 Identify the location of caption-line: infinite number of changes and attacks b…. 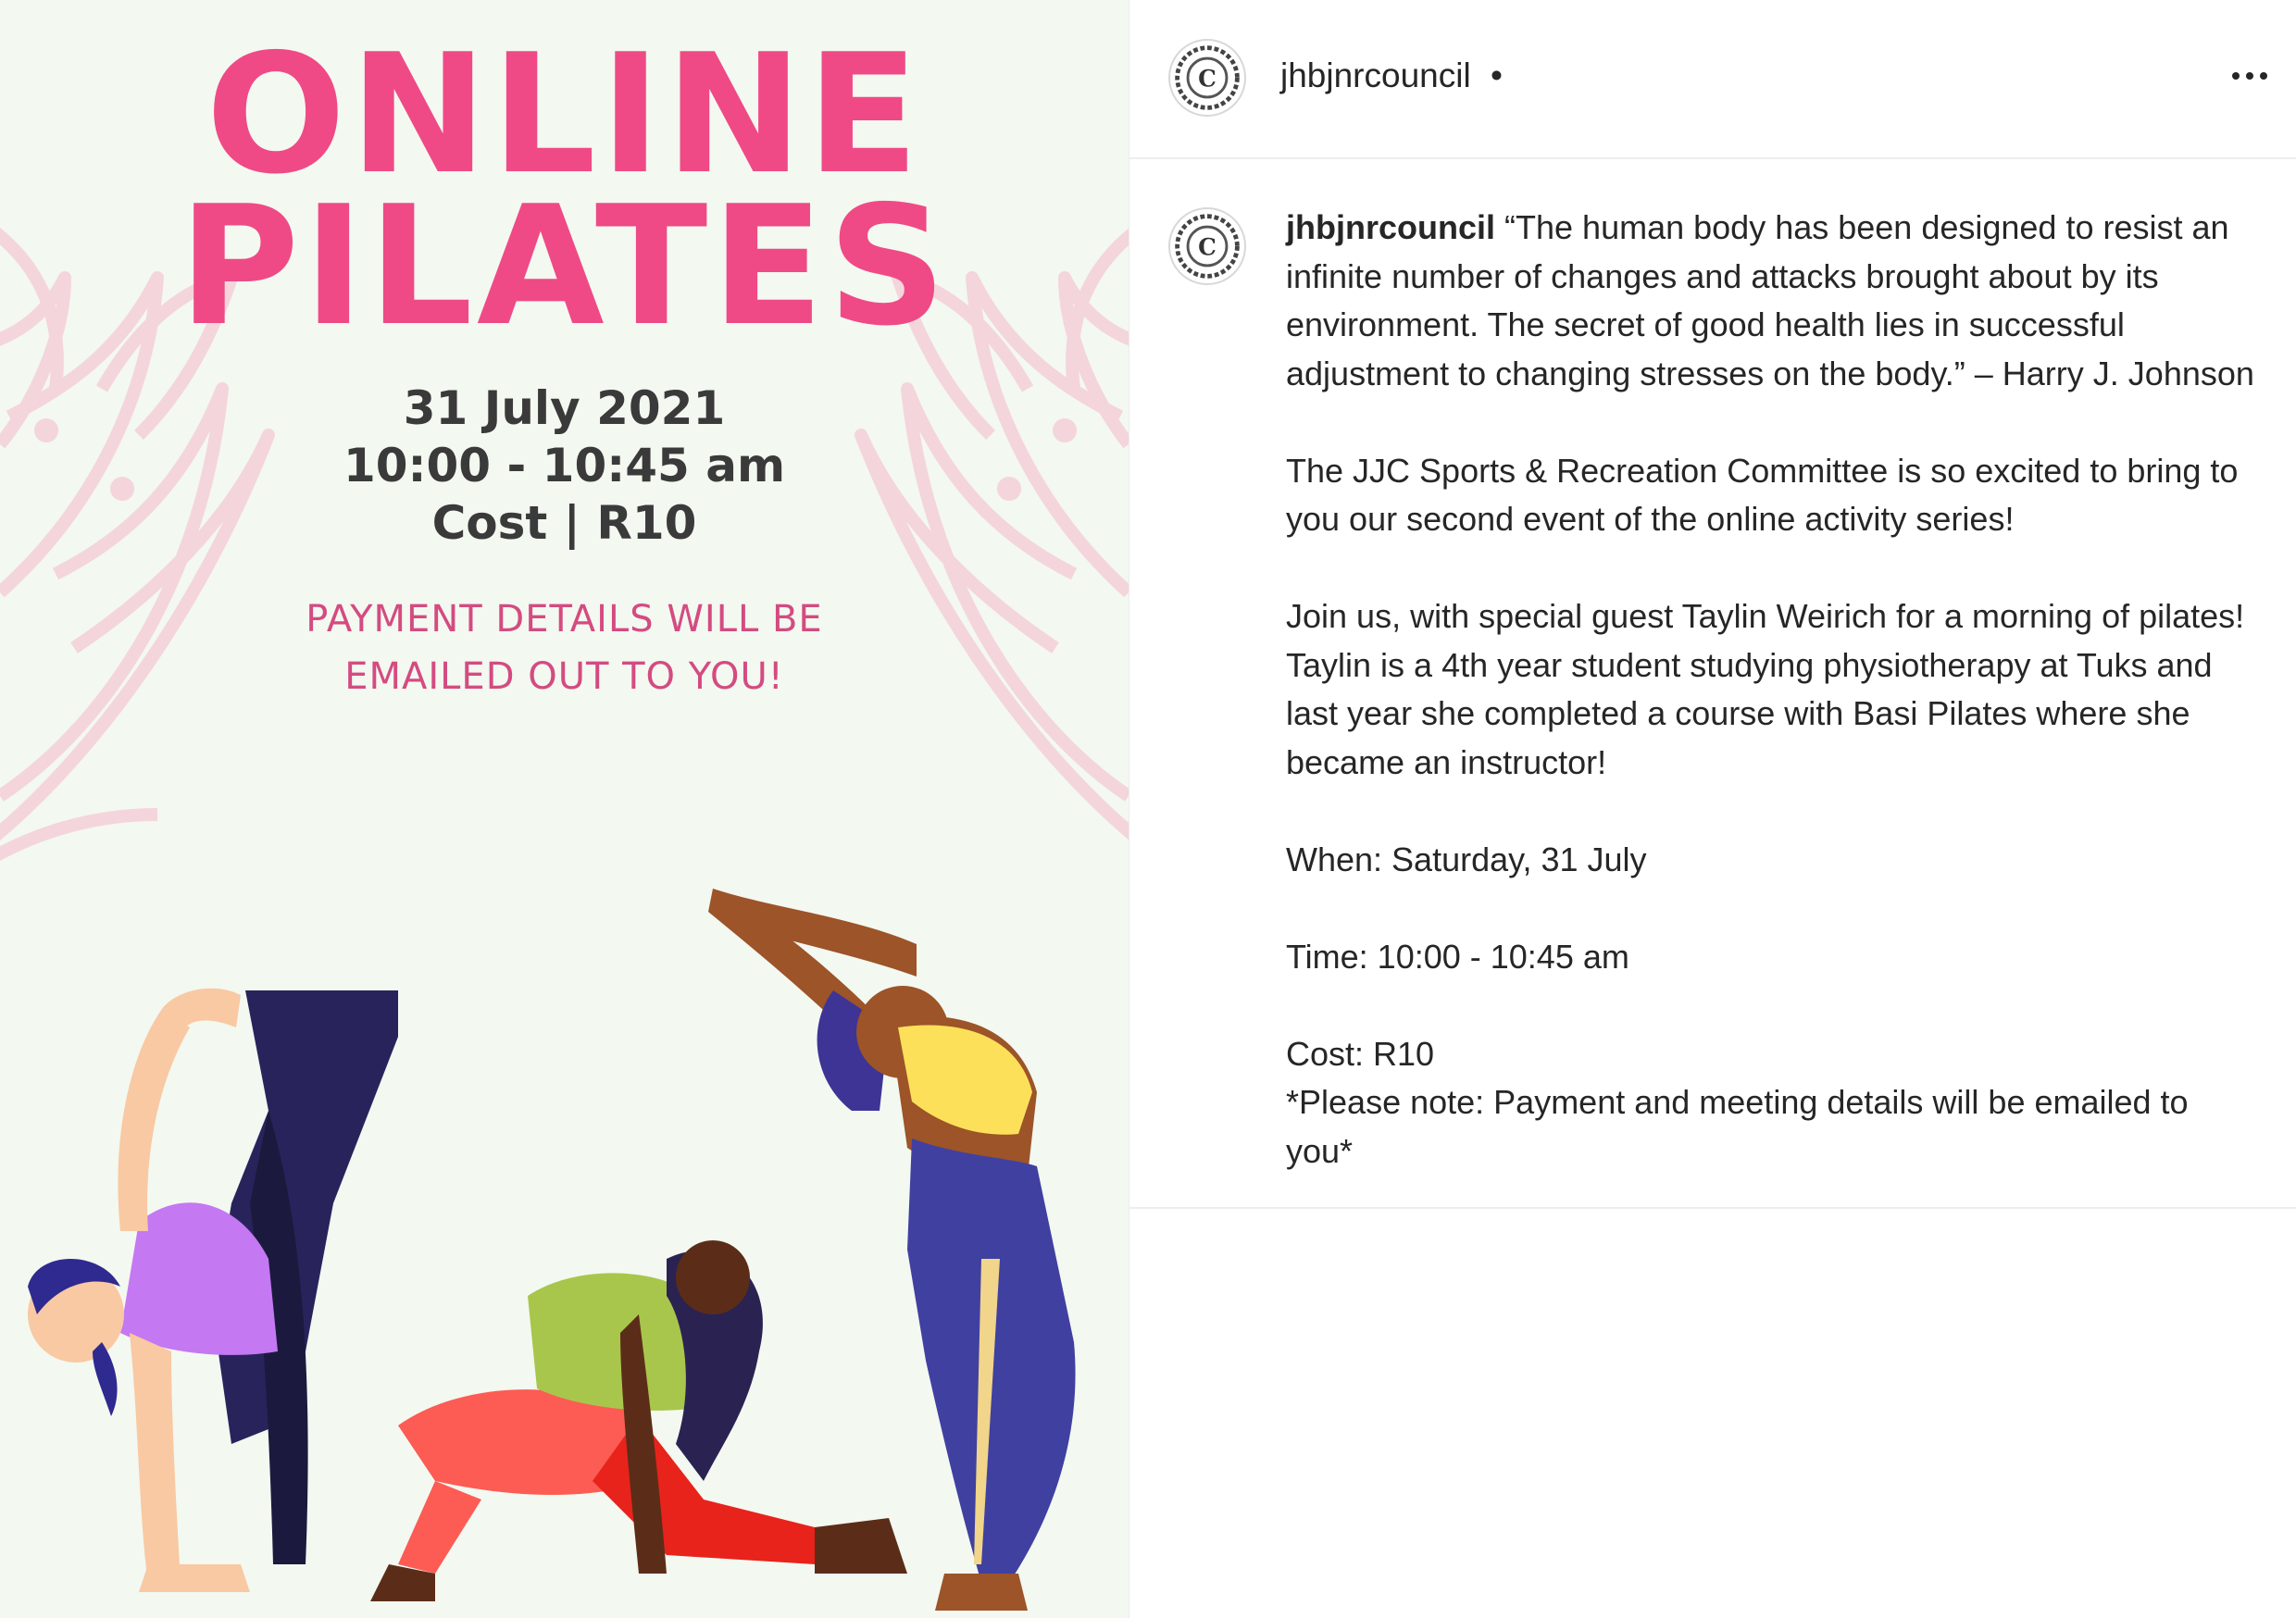
(1722, 275).